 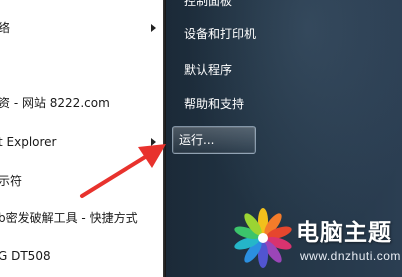 I want to click on program-item-internet-explorer: t Explorer, so click(x=81, y=142).